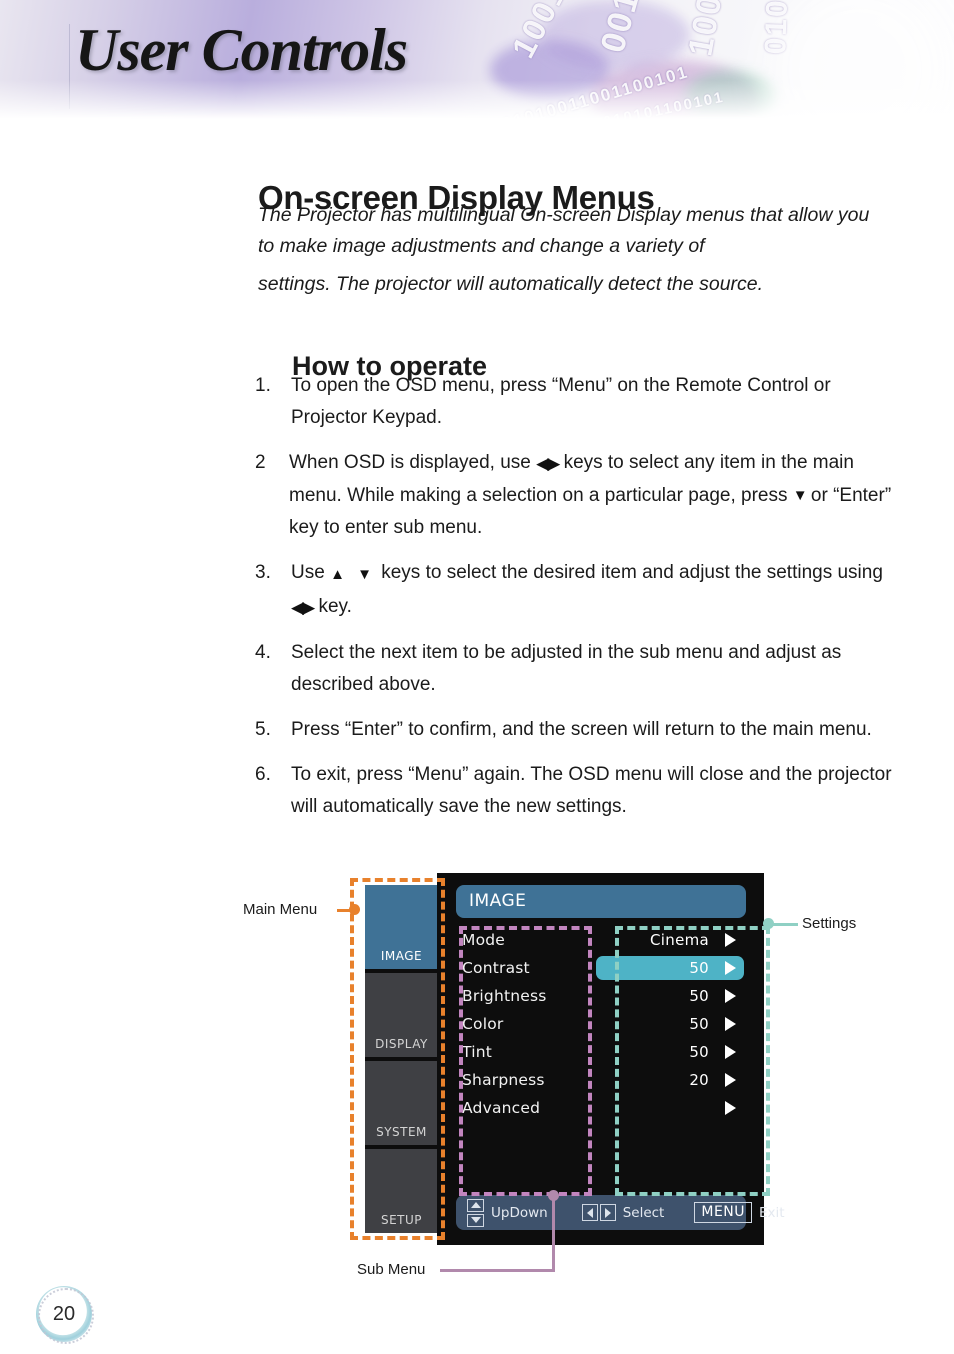 This screenshot has width=954, height=1354. What do you see at coordinates (410, 462) in the screenshot?
I see `step-text-a: When OSD is displayed, use` at bounding box center [410, 462].